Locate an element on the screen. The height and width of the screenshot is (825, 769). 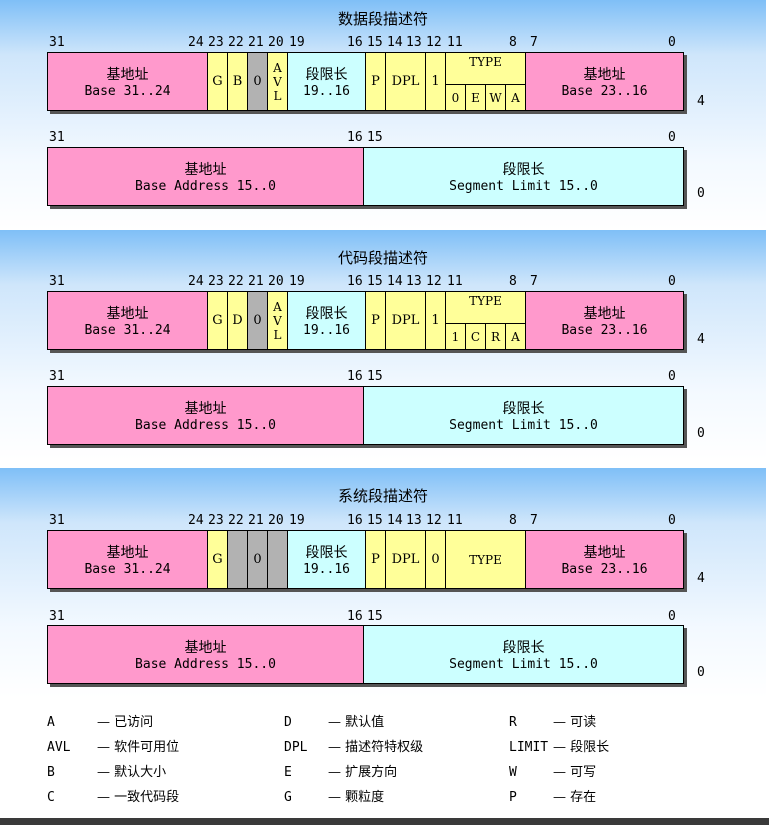
legend-item: D — 默认值 is located at coordinates (334, 720).